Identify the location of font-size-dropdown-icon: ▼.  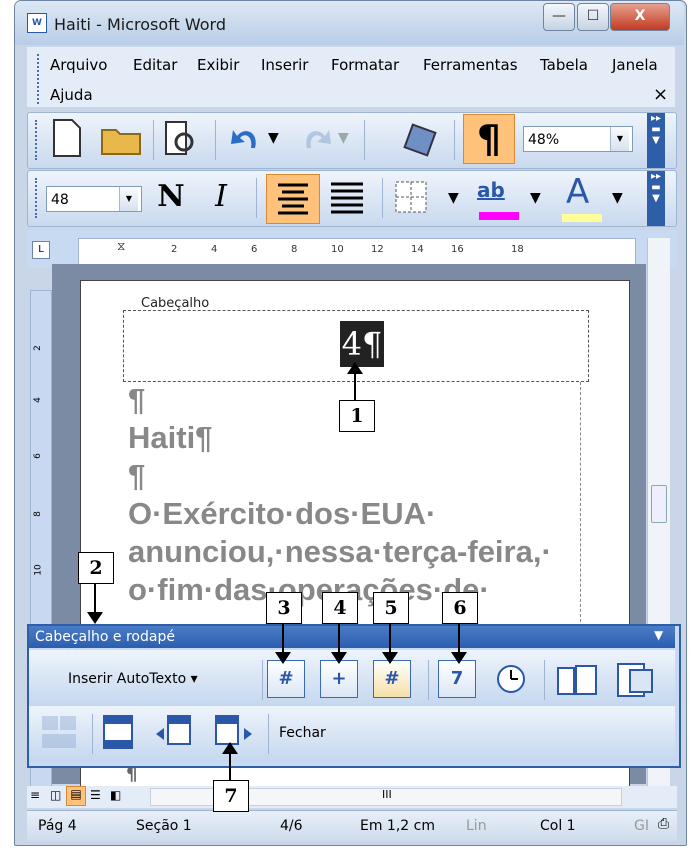
(128, 199).